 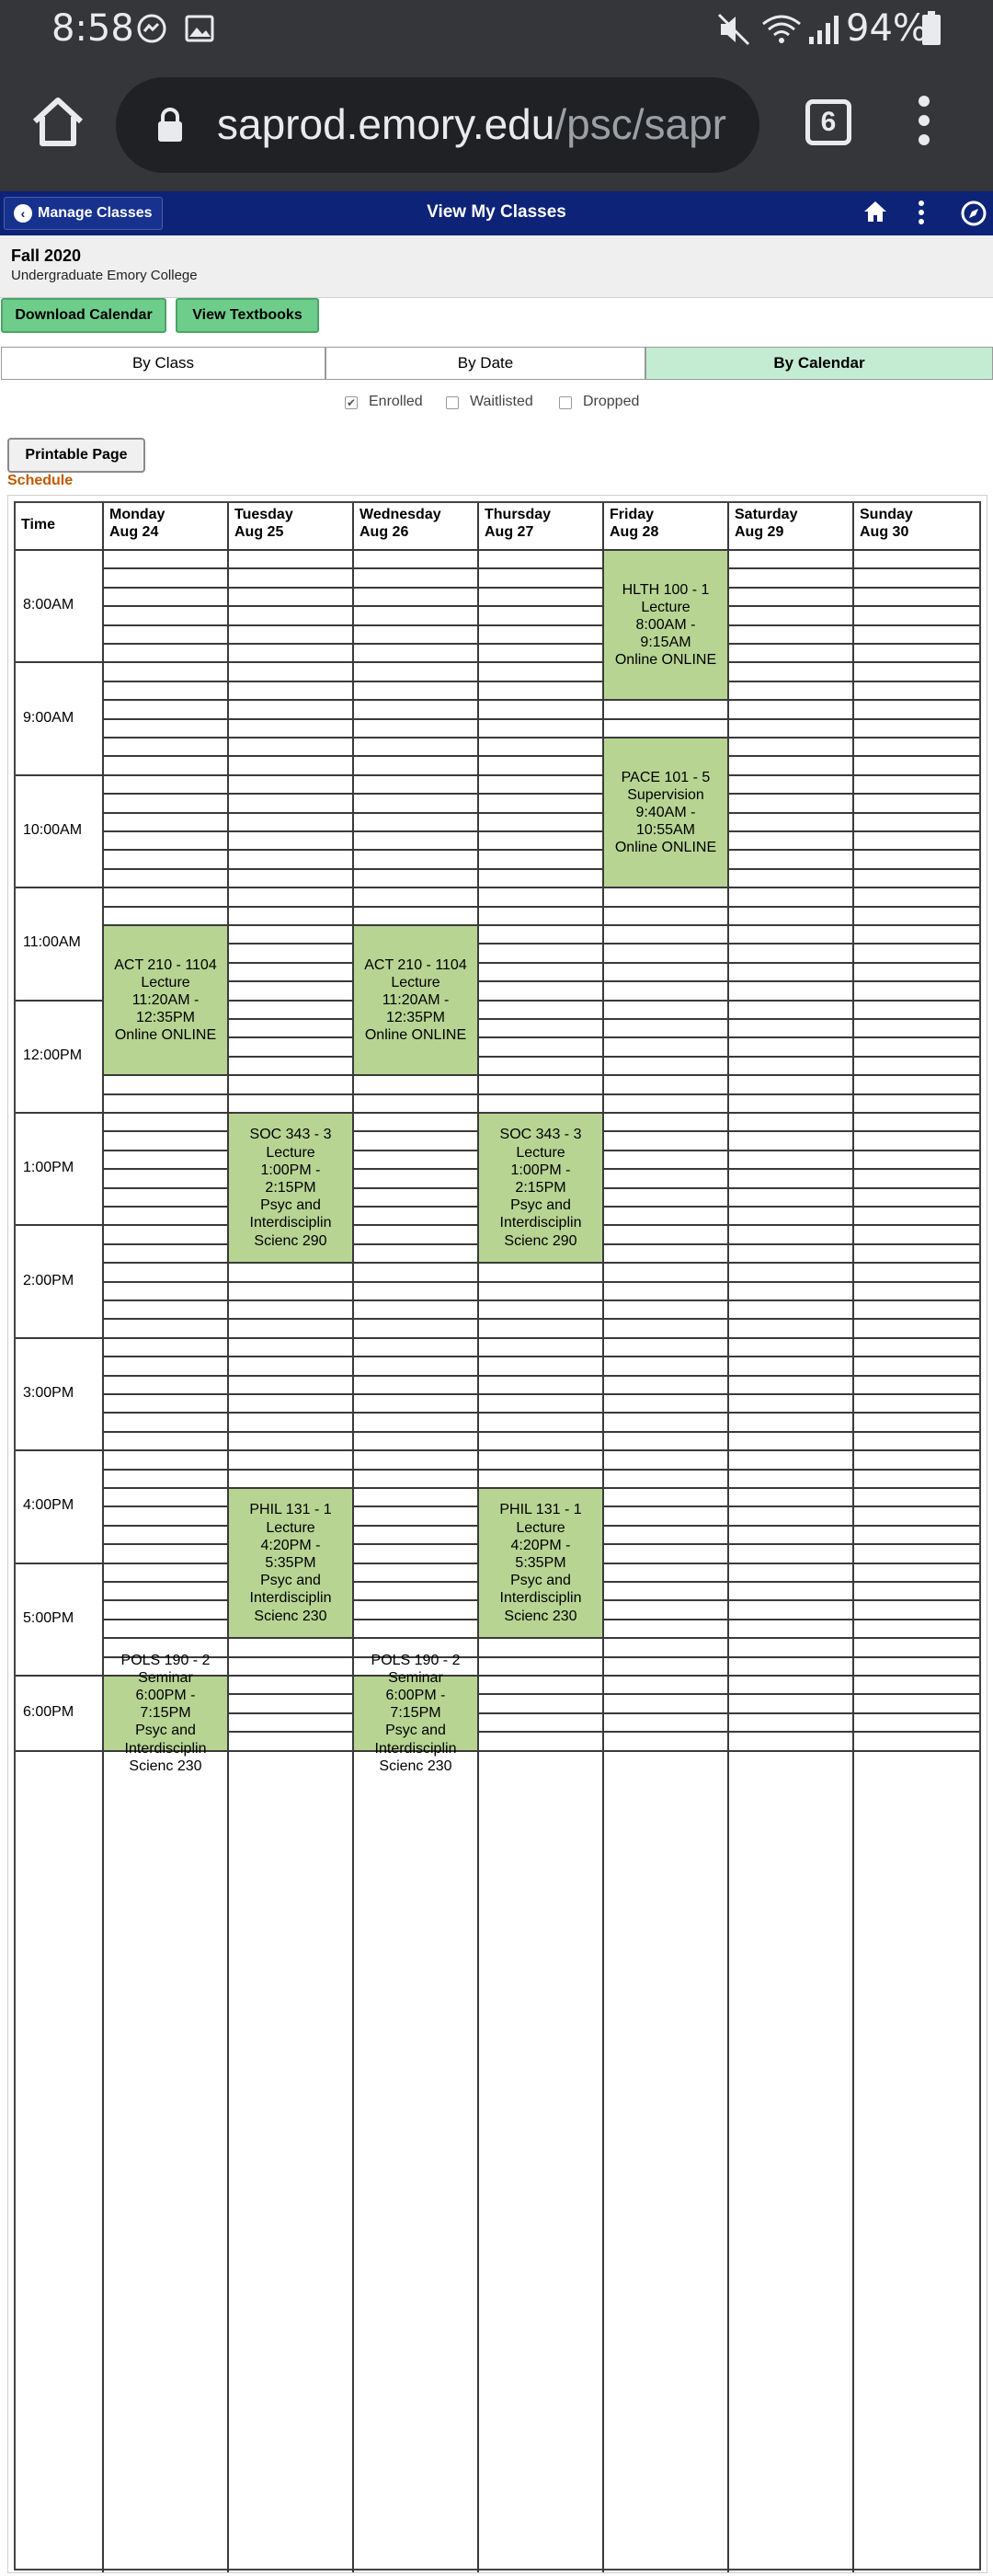 What do you see at coordinates (103, 1537) in the screenshot?
I see `column-grid-line` at bounding box center [103, 1537].